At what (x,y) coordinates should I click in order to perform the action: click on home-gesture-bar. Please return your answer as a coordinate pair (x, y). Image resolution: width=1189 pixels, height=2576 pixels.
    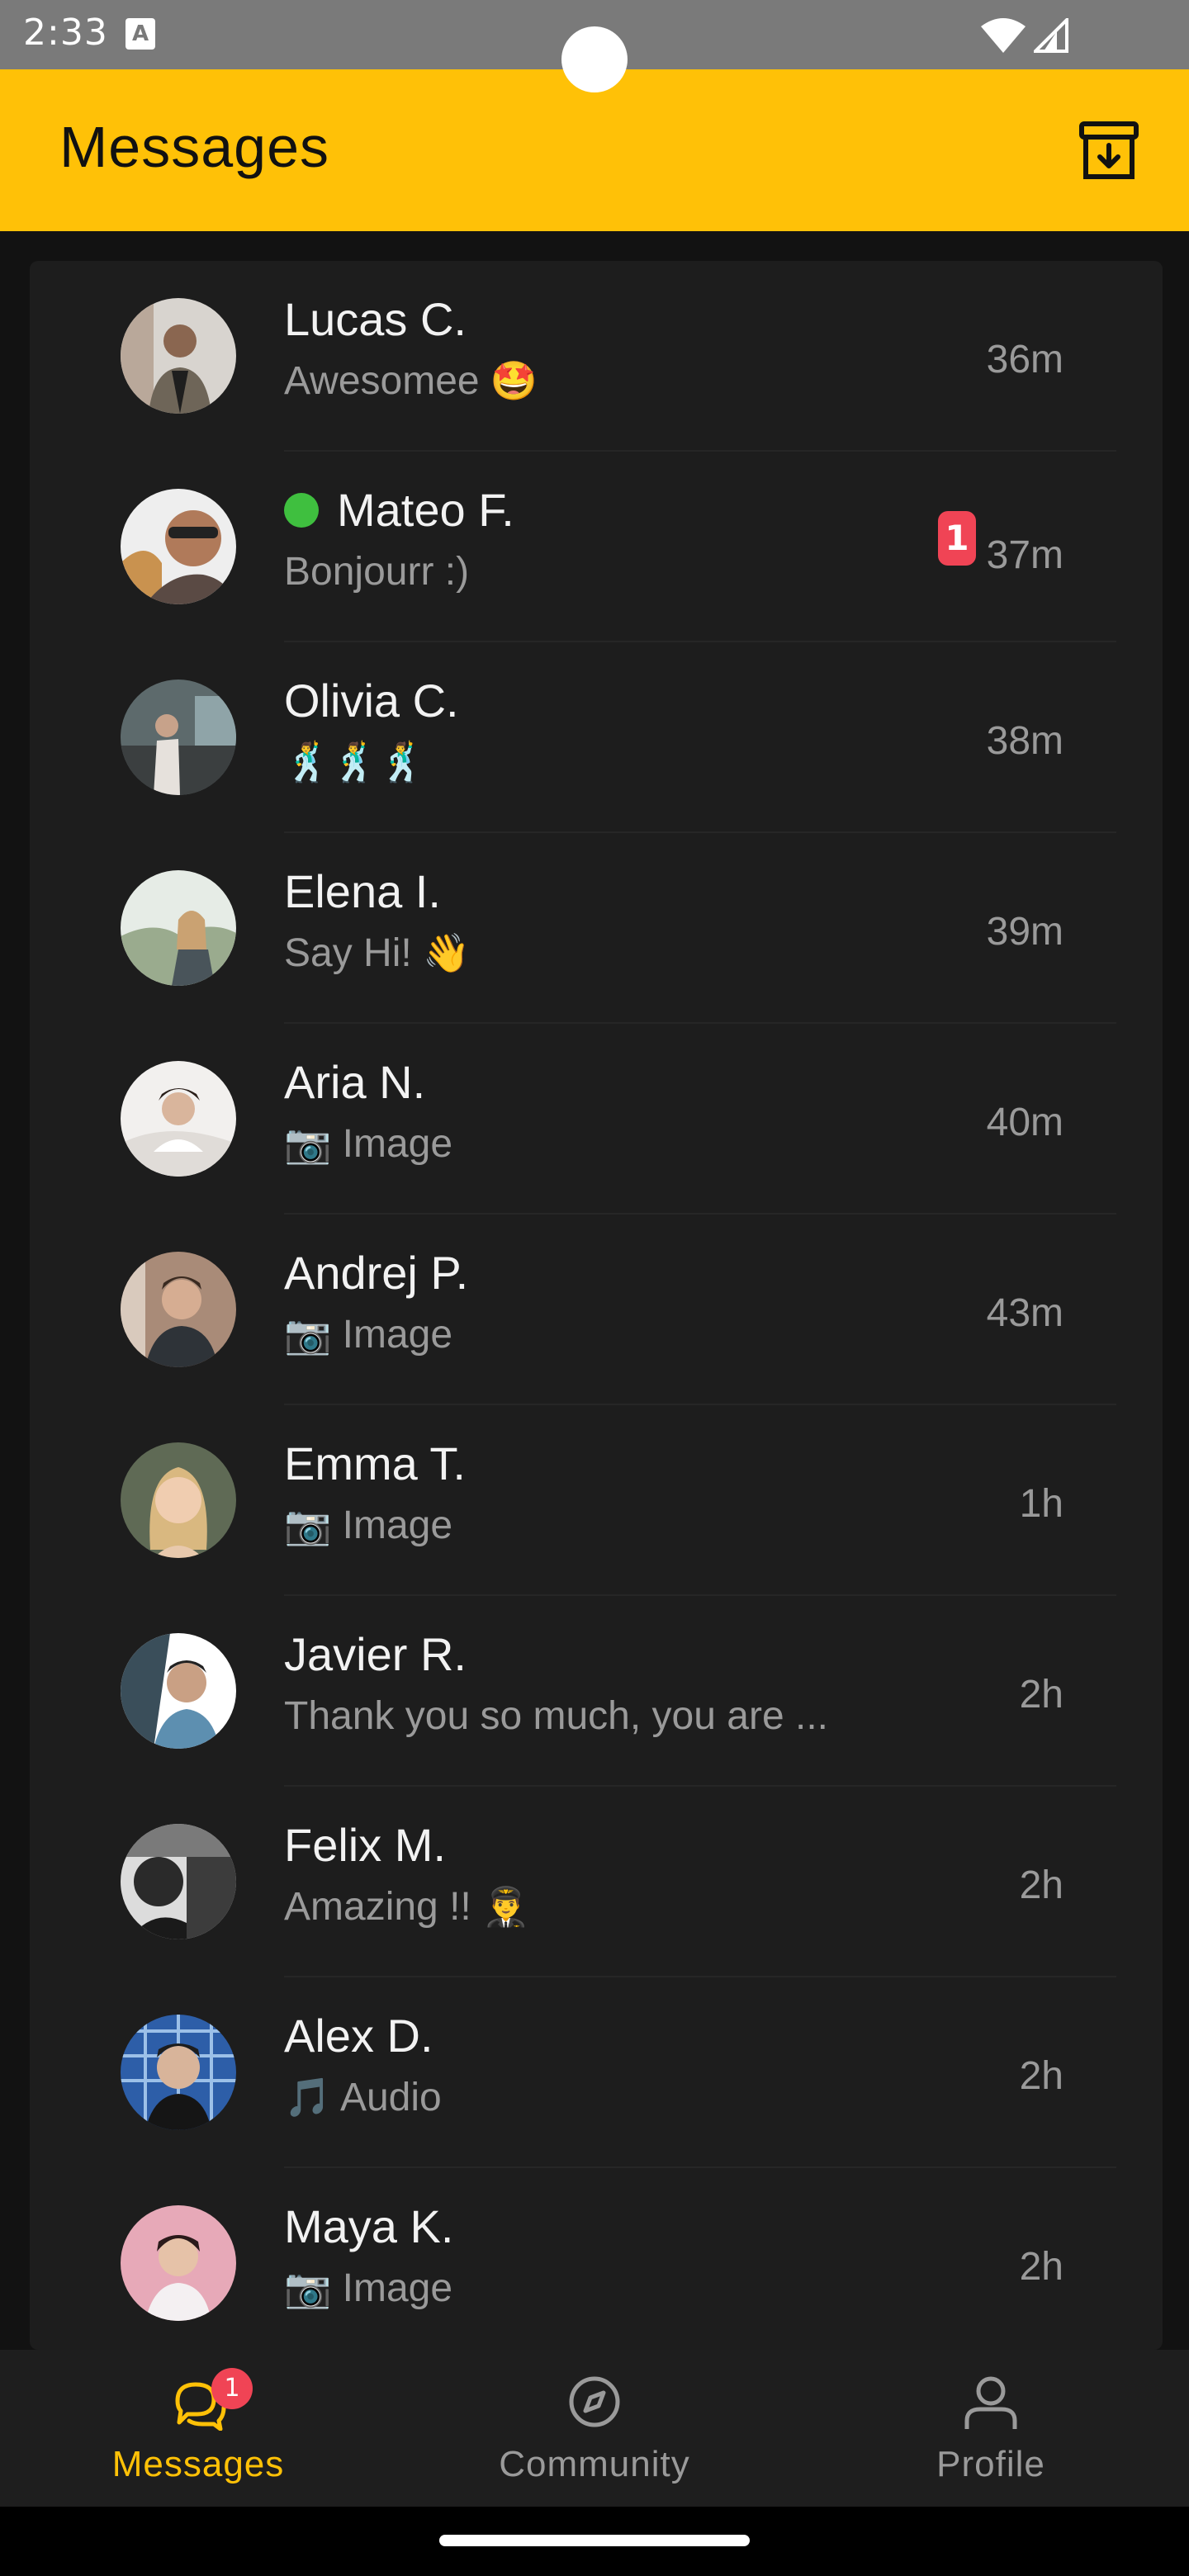
    Looking at the image, I should click on (594, 2540).